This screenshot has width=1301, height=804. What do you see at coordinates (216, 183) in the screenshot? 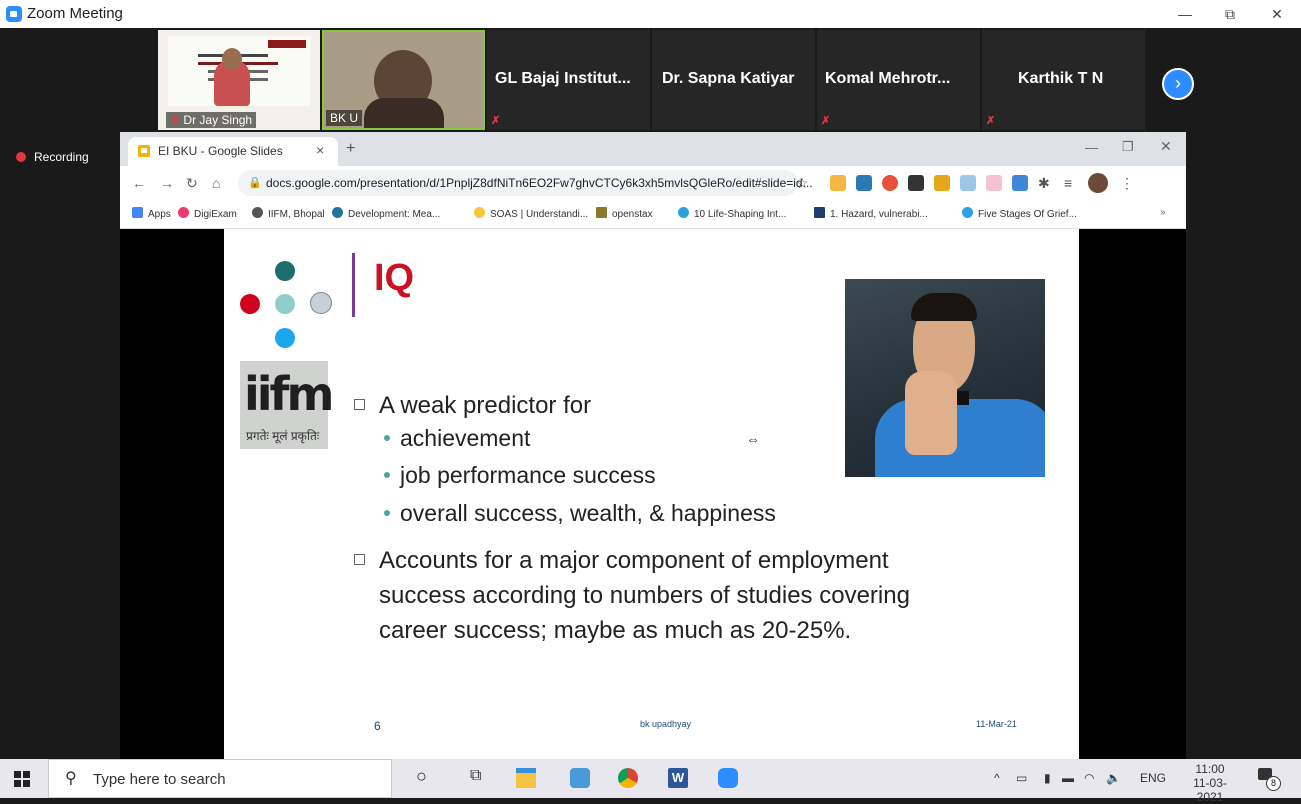
I see `home-icon: ⌂` at bounding box center [216, 183].